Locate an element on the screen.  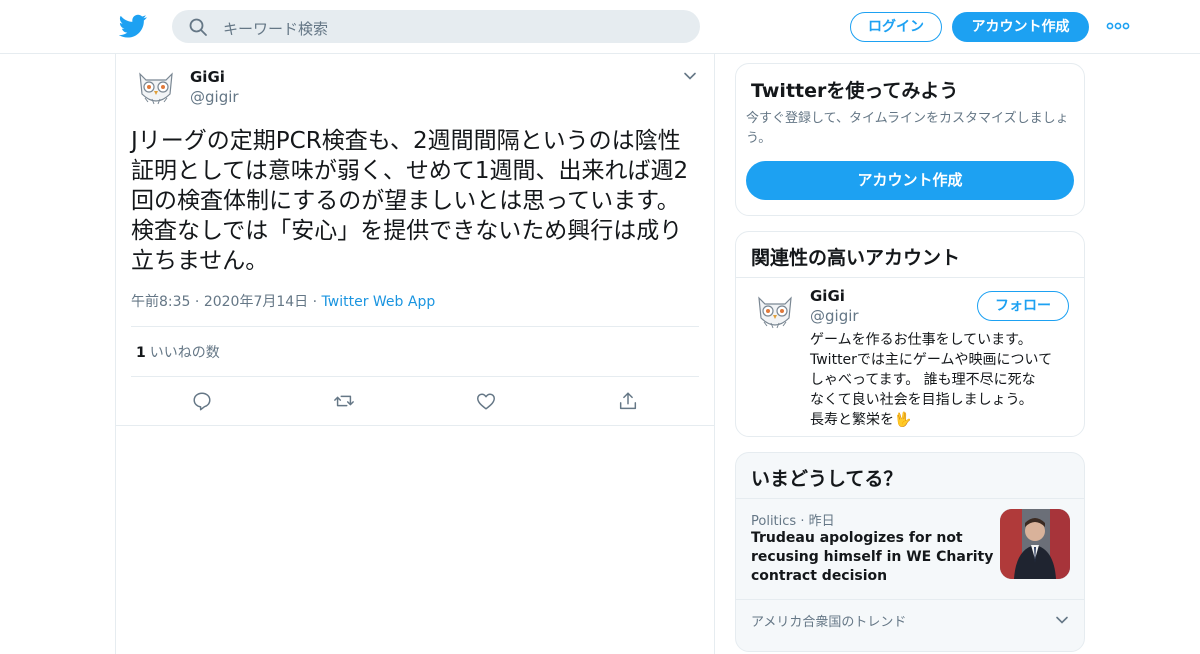
bio-line: しゃべってます。 誰も理不尽に死な is located at coordinates (923, 380).